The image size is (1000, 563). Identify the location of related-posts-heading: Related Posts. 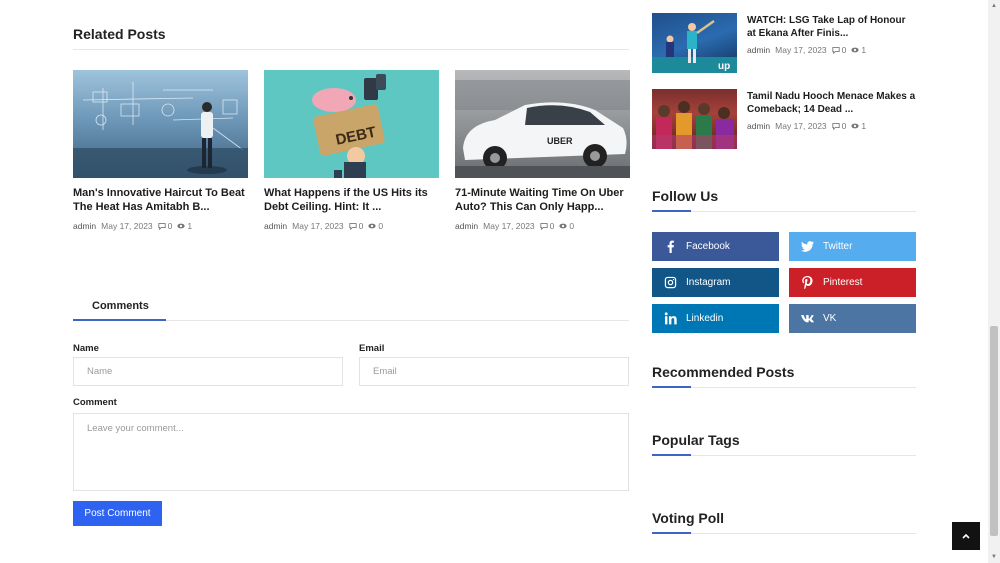
(119, 34).